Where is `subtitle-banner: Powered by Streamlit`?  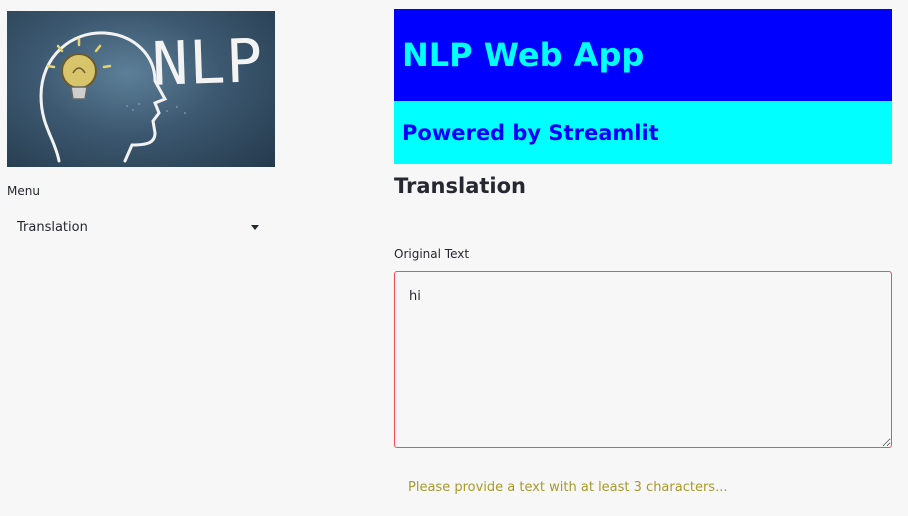
subtitle-banner: Powered by Streamlit is located at coordinates (643, 132).